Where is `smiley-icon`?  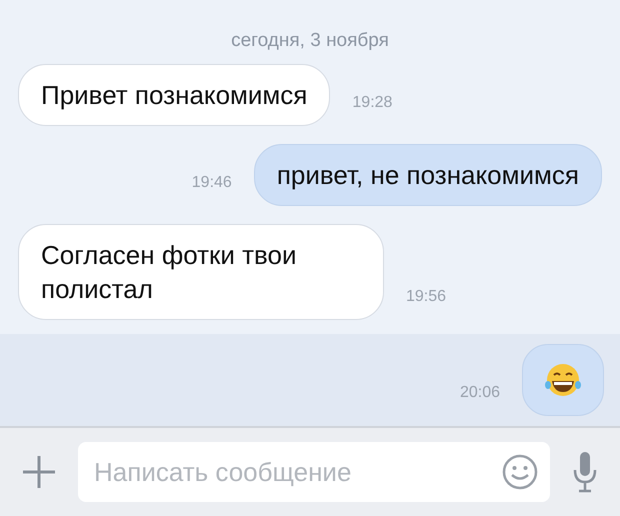 smiley-icon is located at coordinates (520, 472).